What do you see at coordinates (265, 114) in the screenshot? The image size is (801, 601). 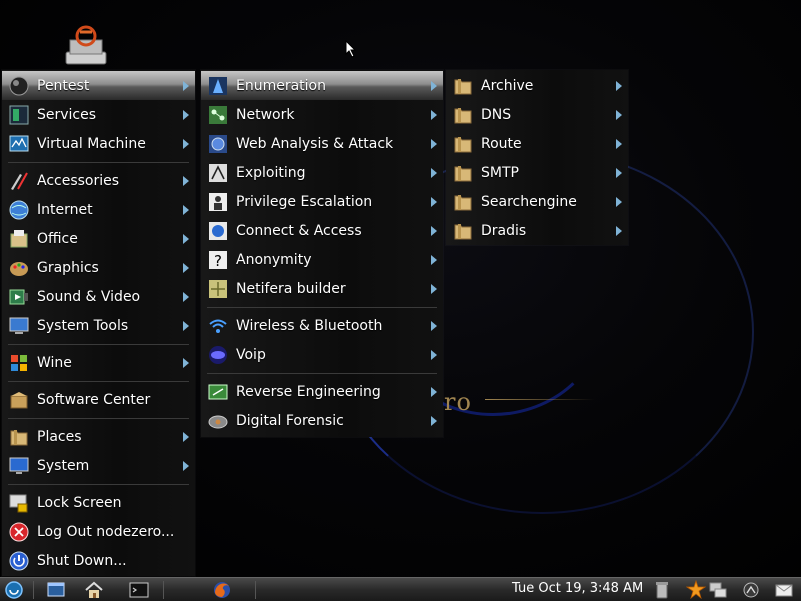 I see `menu-item-label: Network` at bounding box center [265, 114].